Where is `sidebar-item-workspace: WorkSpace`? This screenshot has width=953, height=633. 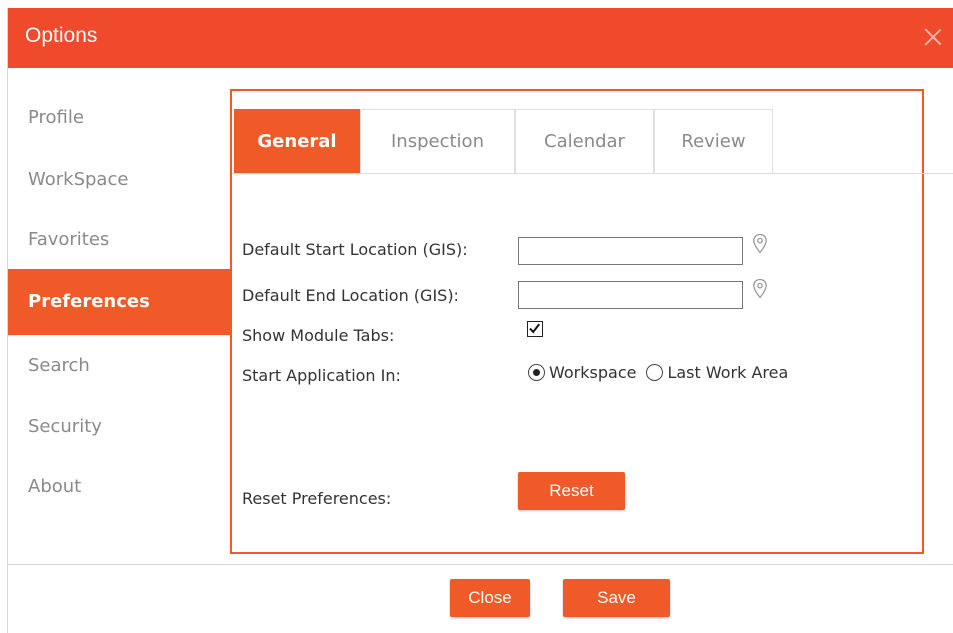
sidebar-item-workspace: WorkSpace is located at coordinates (119, 178).